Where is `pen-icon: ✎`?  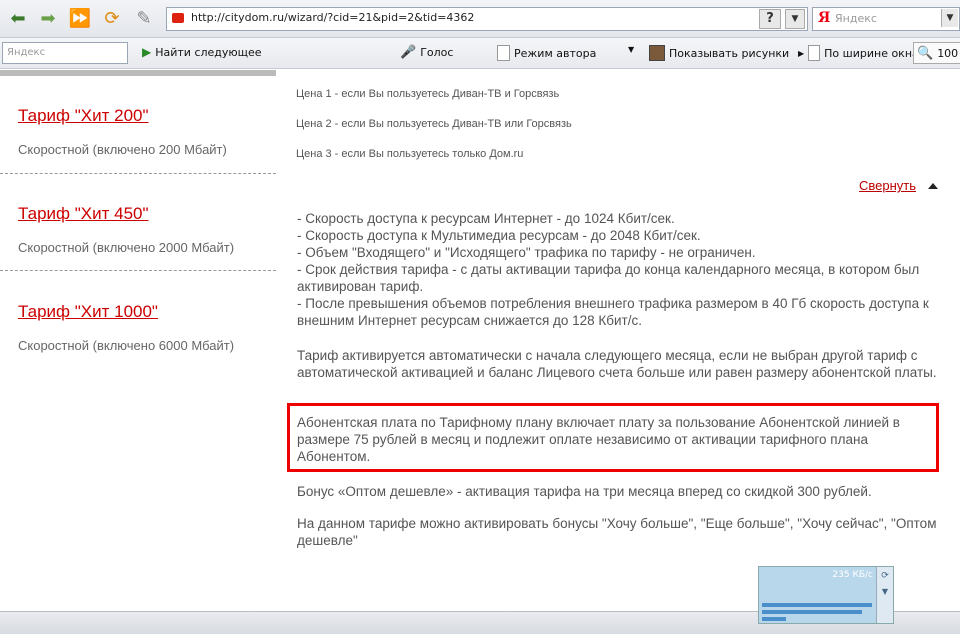 pen-icon: ✎ is located at coordinates (144, 18).